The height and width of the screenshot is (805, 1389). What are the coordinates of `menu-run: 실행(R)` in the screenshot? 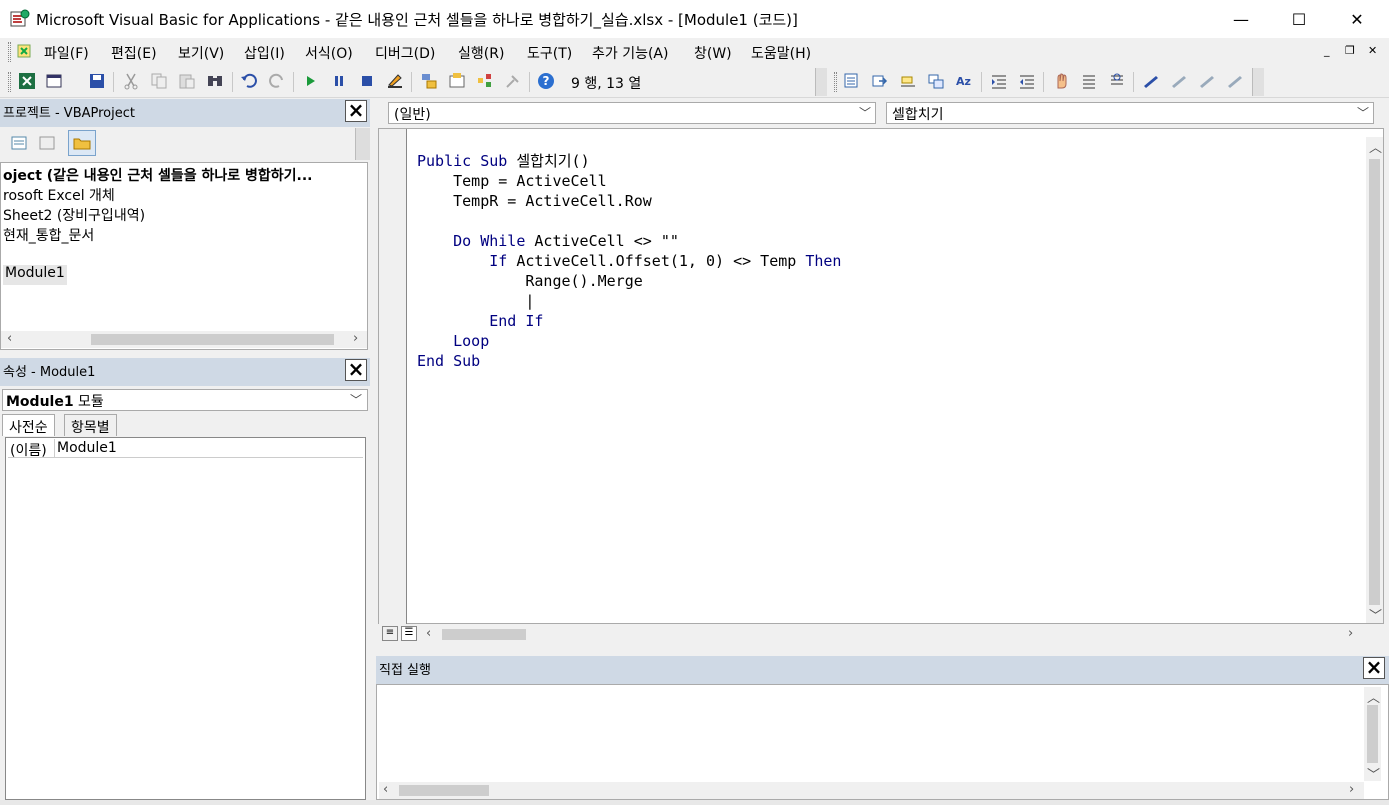 It's located at (481, 53).